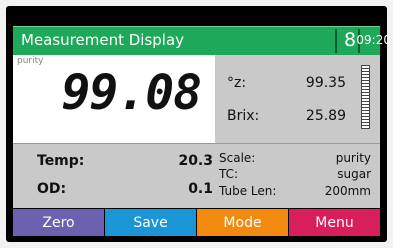  I want to click on divider, so click(196, 143).